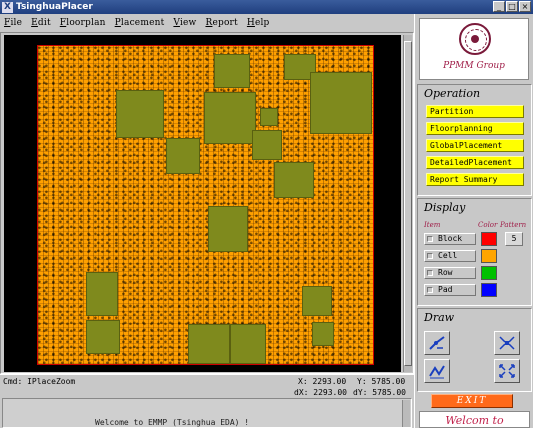  I want to click on global-placement-button: GlobalPlacement, so click(475, 145).